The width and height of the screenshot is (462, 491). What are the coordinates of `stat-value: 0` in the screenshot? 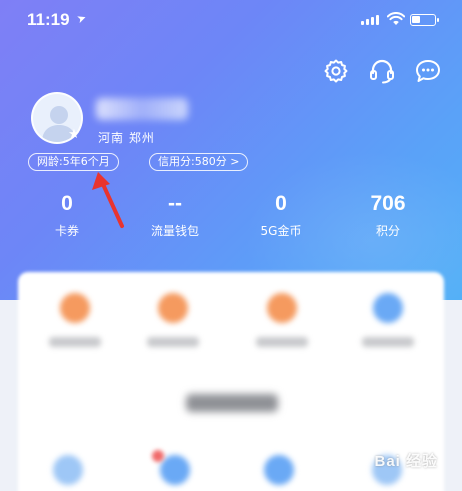 It's located at (281, 203).